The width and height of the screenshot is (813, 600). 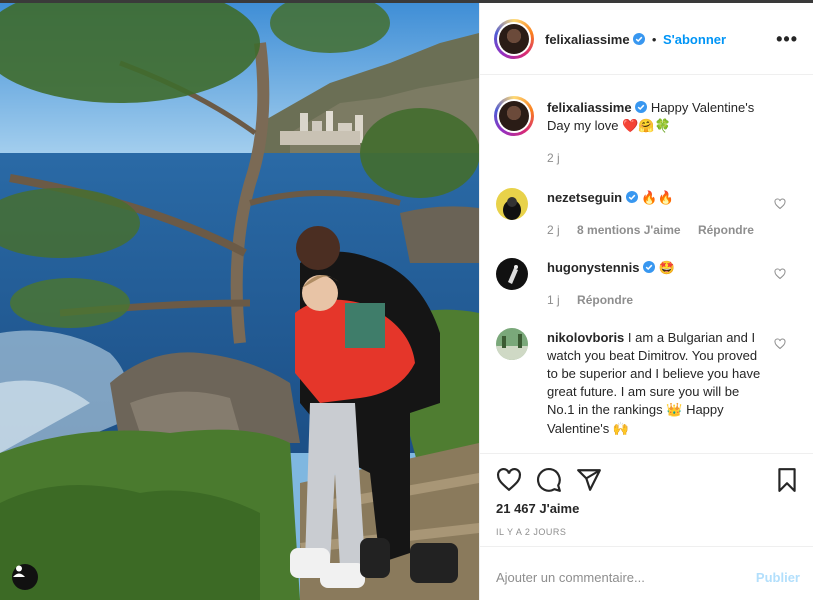 What do you see at coordinates (553, 158) in the screenshot?
I see `caption-time: 2 j` at bounding box center [553, 158].